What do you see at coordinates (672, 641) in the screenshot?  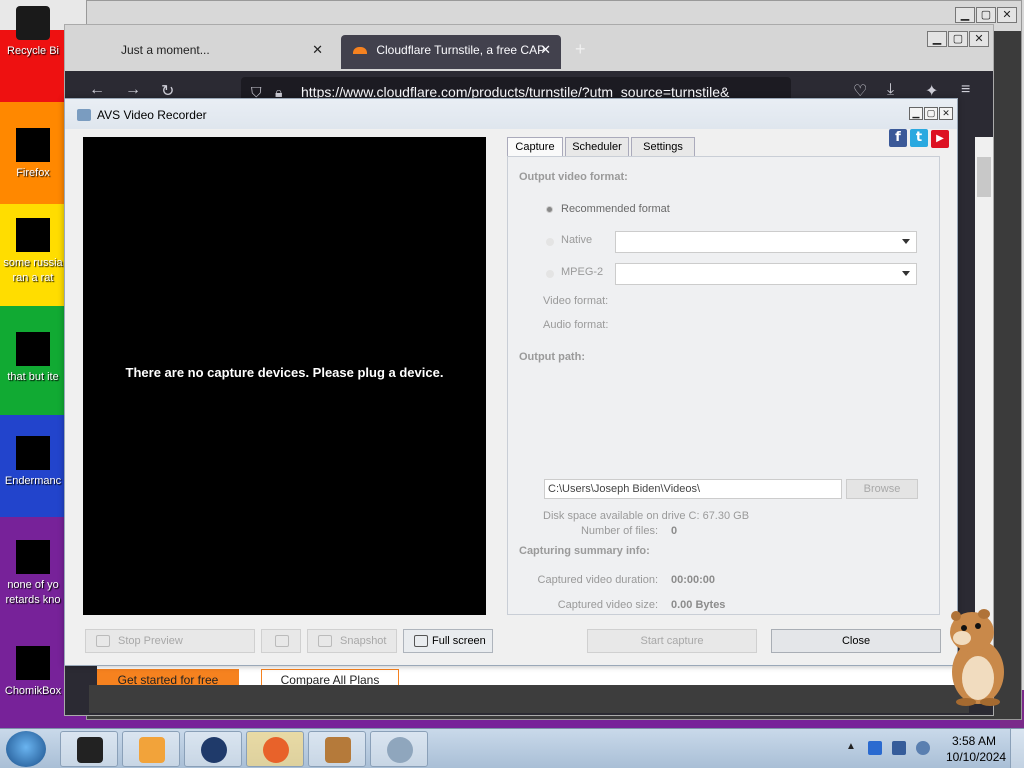 I see `start-capture-button: Start capture` at bounding box center [672, 641].